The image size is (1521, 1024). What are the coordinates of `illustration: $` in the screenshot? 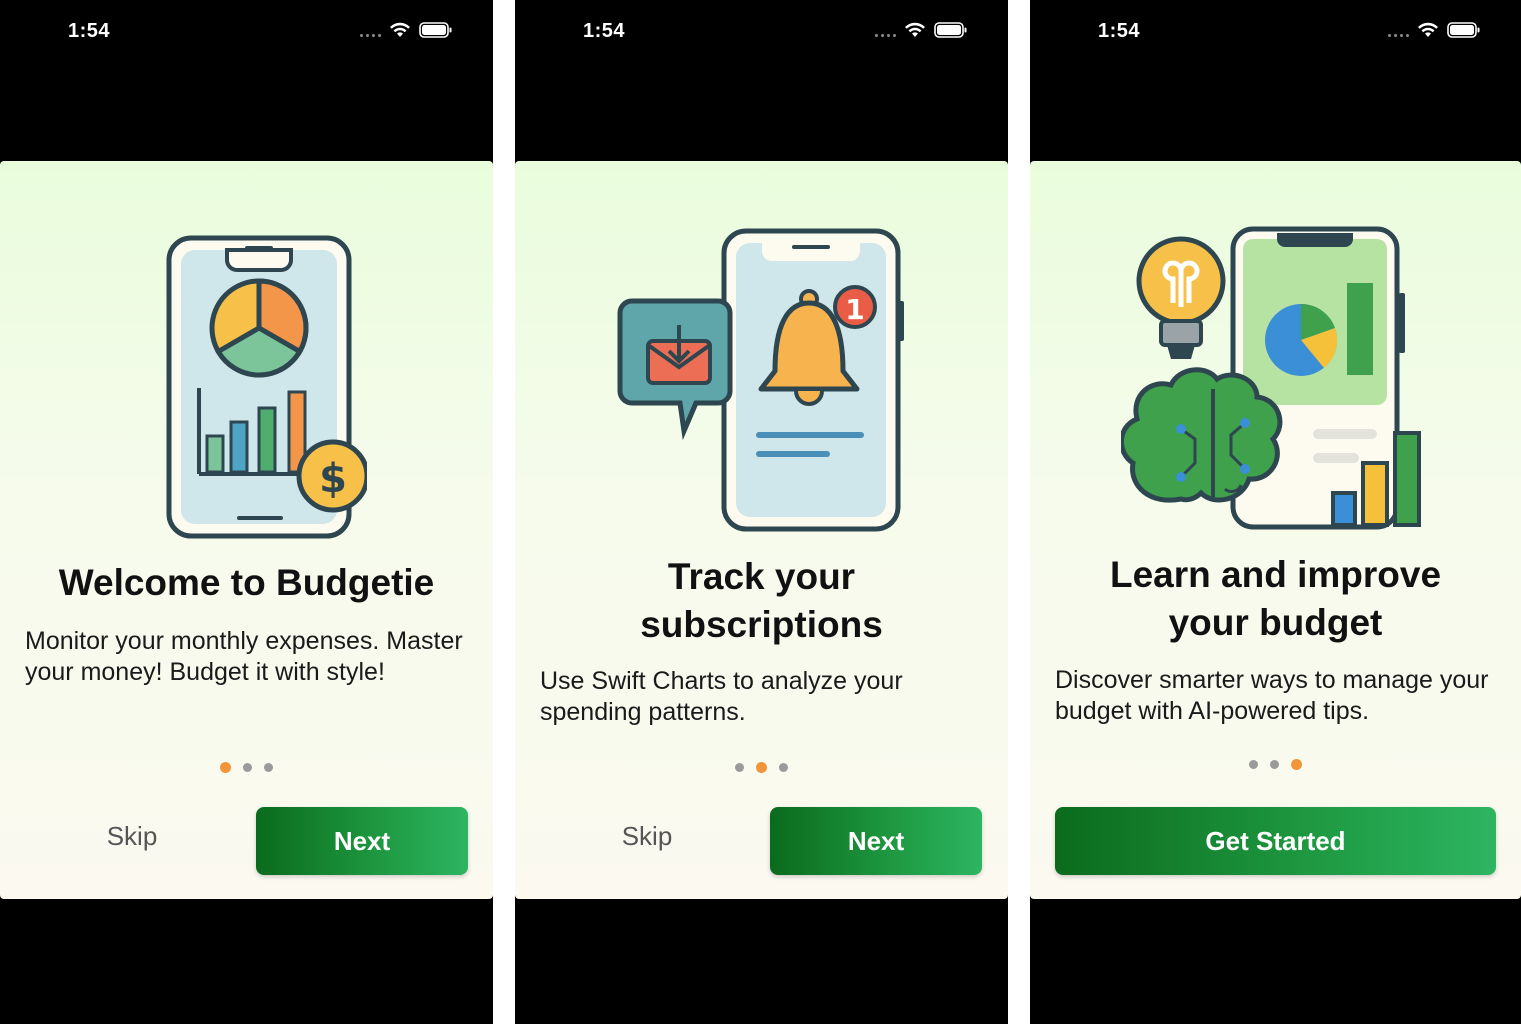 It's located at (246, 386).